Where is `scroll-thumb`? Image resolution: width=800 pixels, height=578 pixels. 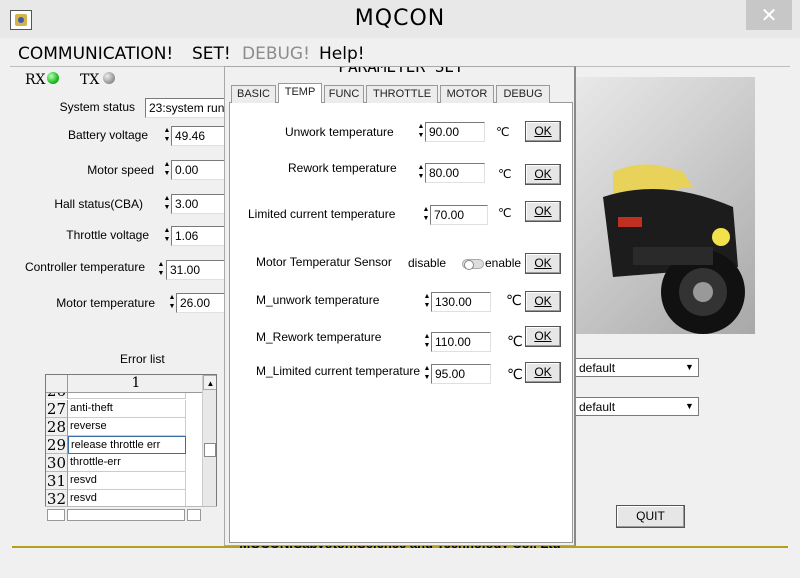 scroll-thumb is located at coordinates (210, 450).